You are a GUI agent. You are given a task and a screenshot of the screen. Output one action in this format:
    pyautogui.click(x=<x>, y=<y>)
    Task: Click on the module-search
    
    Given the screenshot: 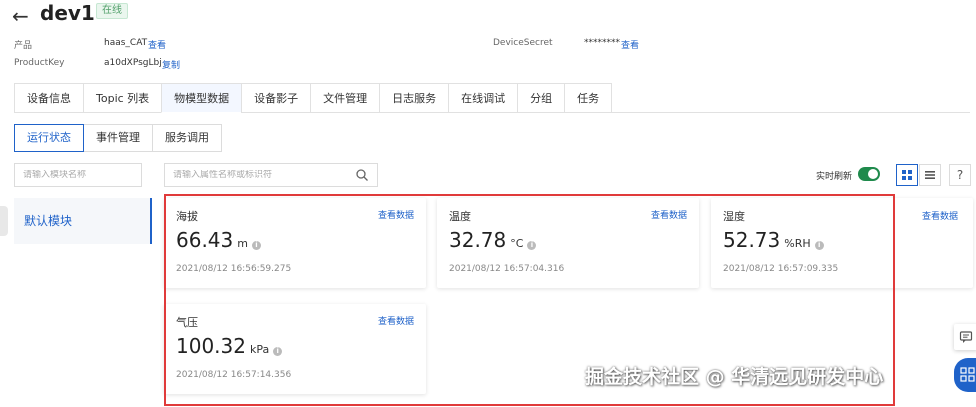 What is the action you would take?
    pyautogui.click(x=78, y=175)
    